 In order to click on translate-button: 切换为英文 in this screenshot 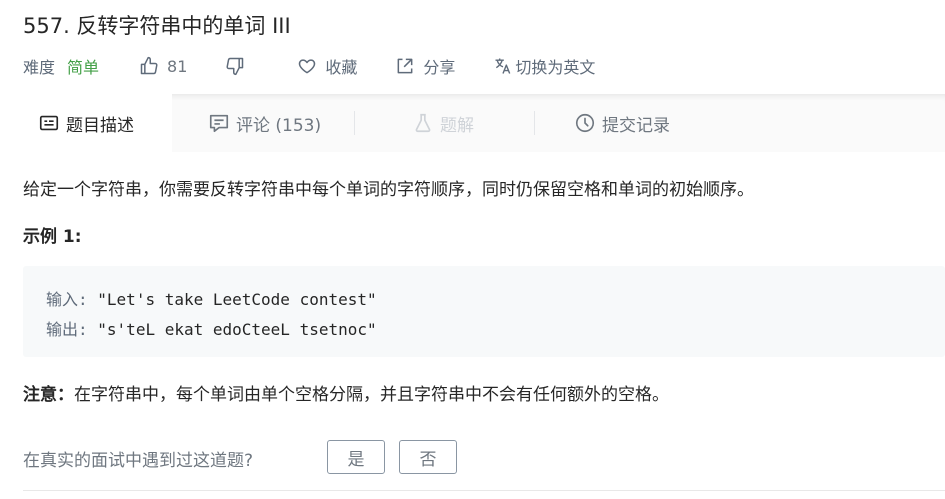, I will do `click(544, 66)`.